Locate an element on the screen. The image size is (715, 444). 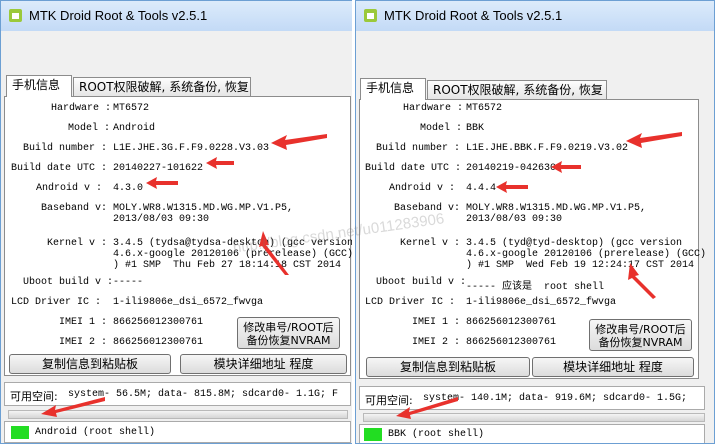
status-box: BBK (root shell) is located at coordinates (532, 433).